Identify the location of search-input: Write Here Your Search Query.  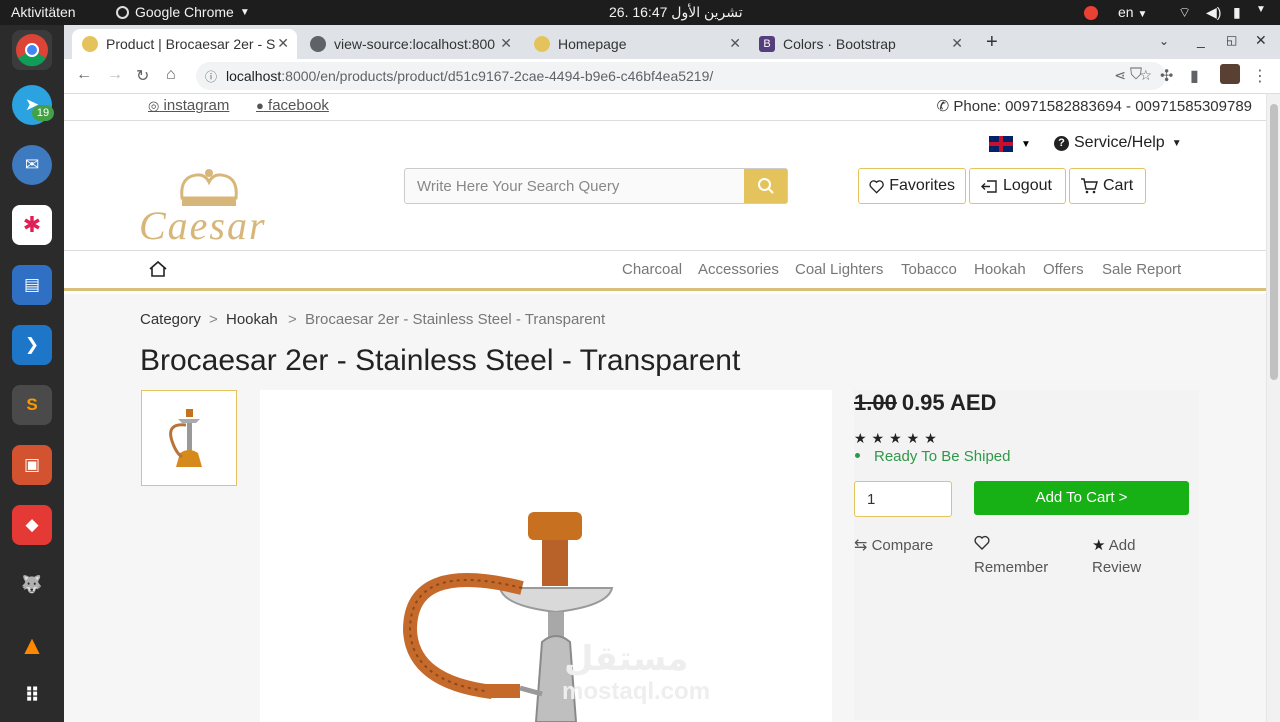
(574, 186).